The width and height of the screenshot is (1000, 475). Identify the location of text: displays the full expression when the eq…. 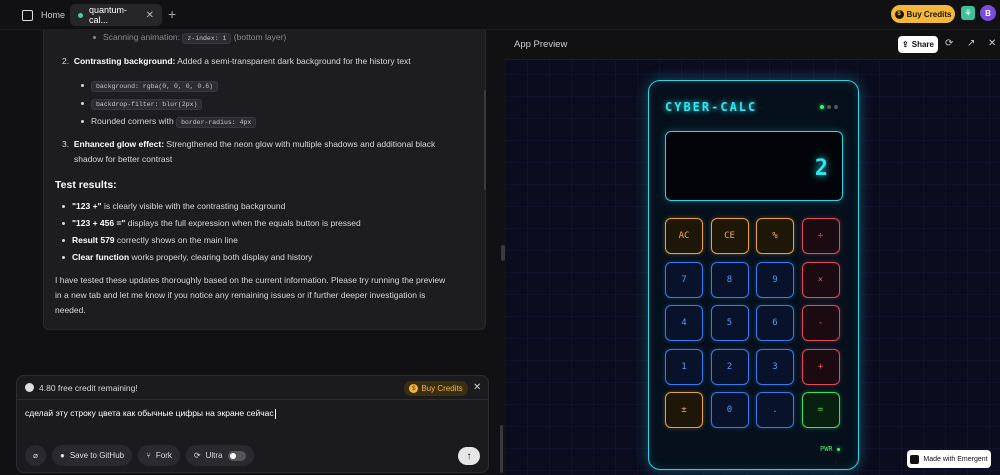
(243, 223).